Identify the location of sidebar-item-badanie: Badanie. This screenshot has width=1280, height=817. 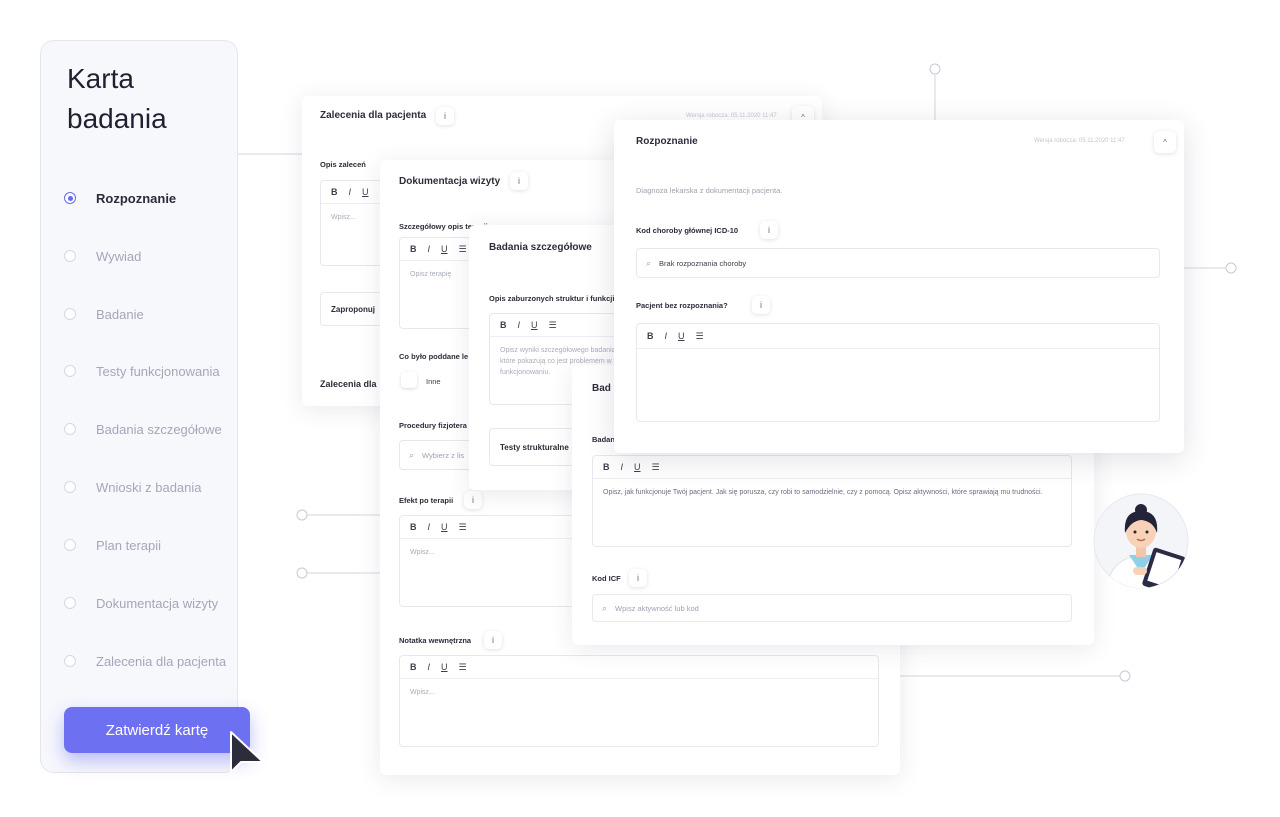
(104, 314).